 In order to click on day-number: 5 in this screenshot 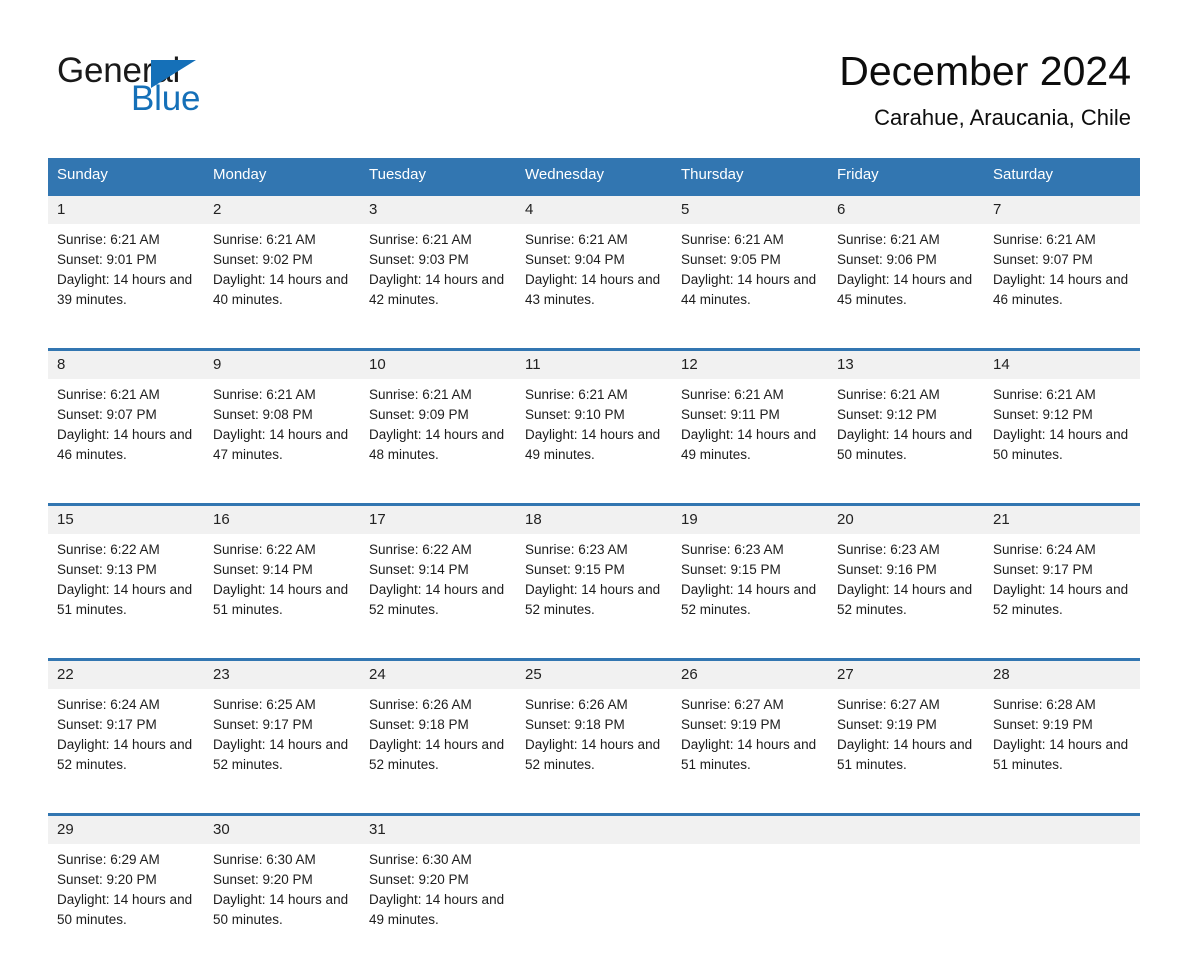, I will do `click(750, 210)`.